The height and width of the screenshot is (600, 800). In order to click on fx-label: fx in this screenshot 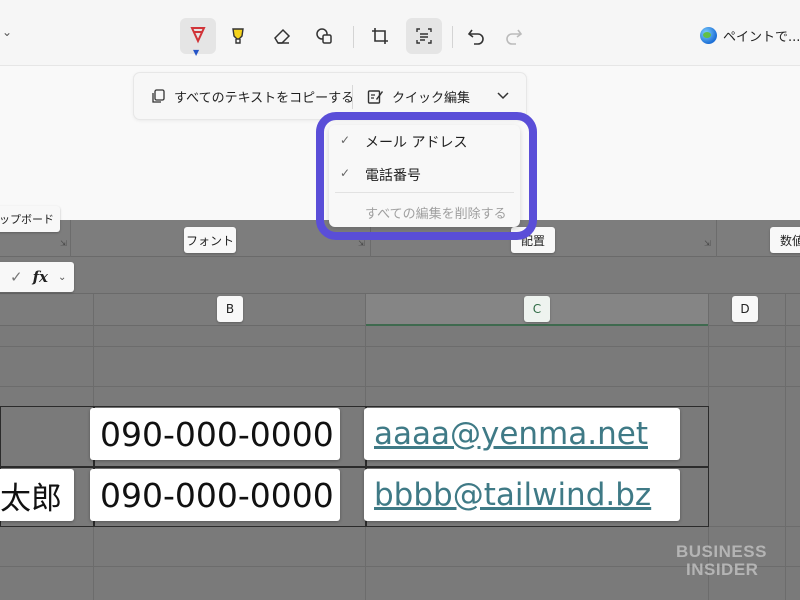, I will do `click(40, 277)`.